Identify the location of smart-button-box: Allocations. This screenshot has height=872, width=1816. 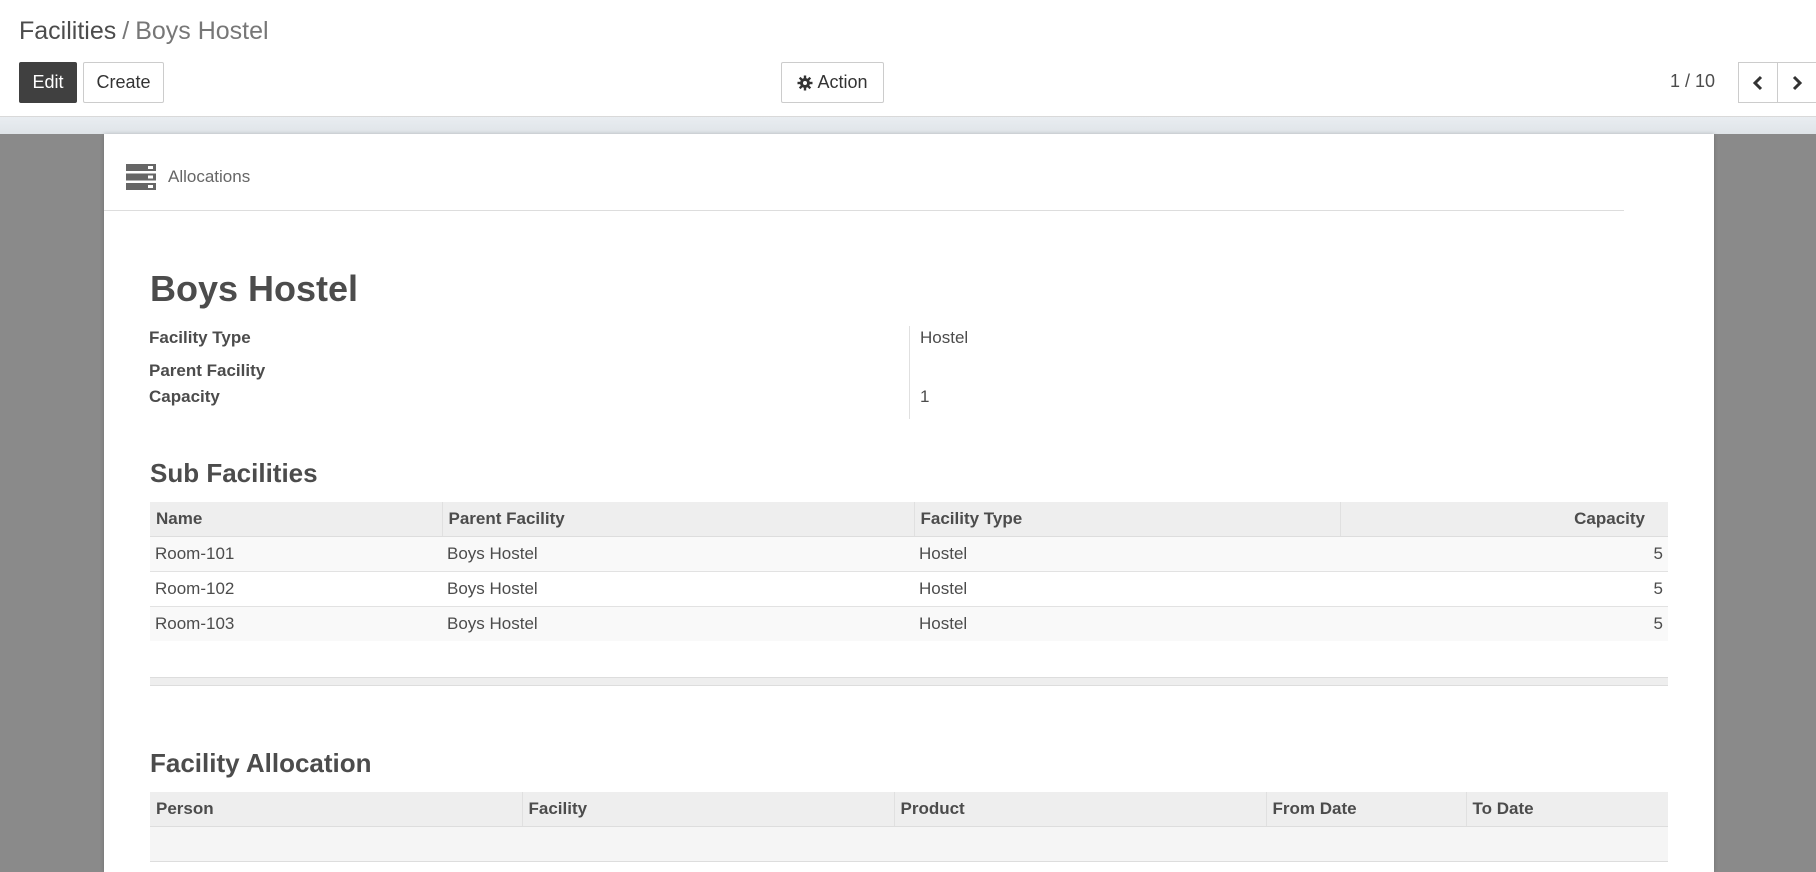
(864, 172).